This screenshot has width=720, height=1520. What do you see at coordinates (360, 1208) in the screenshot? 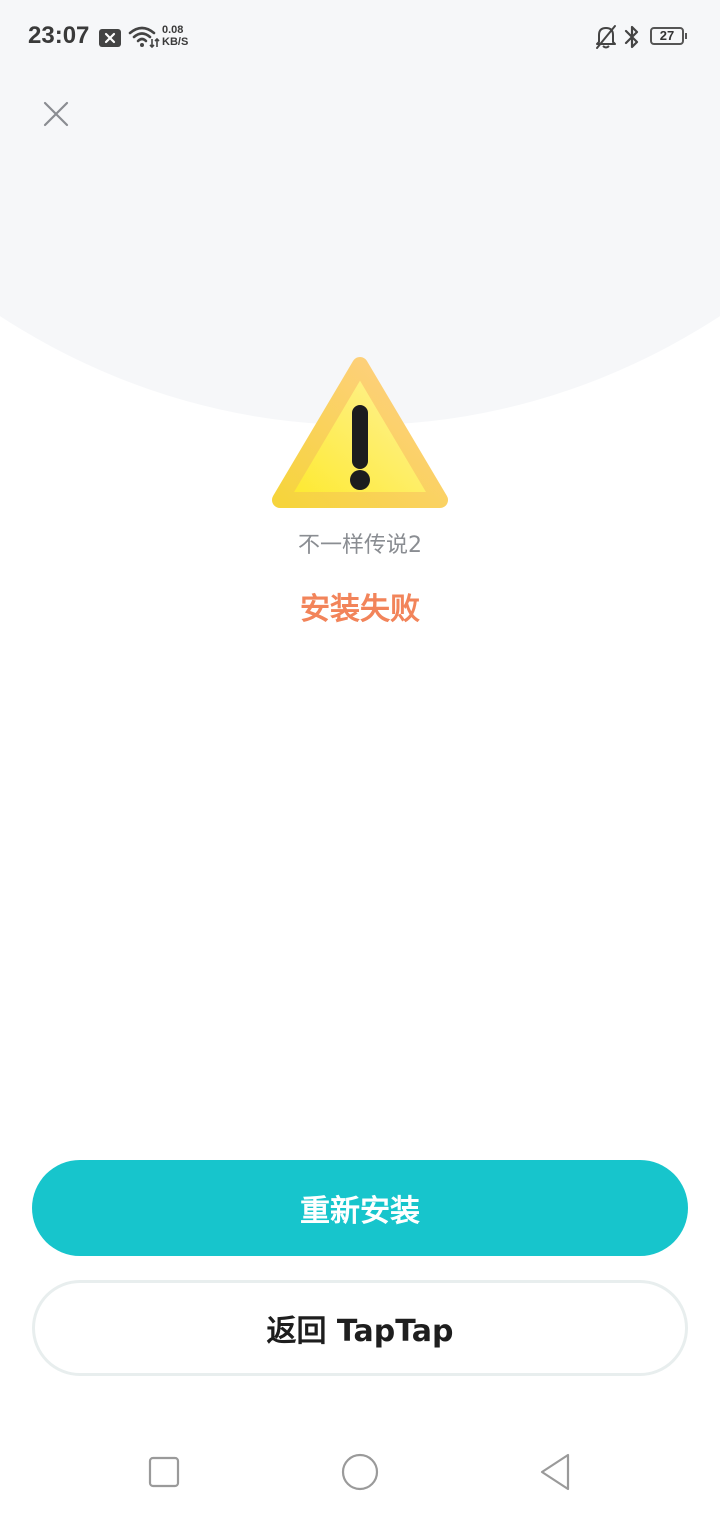
I see `reinstall-button: 重新安装` at bounding box center [360, 1208].